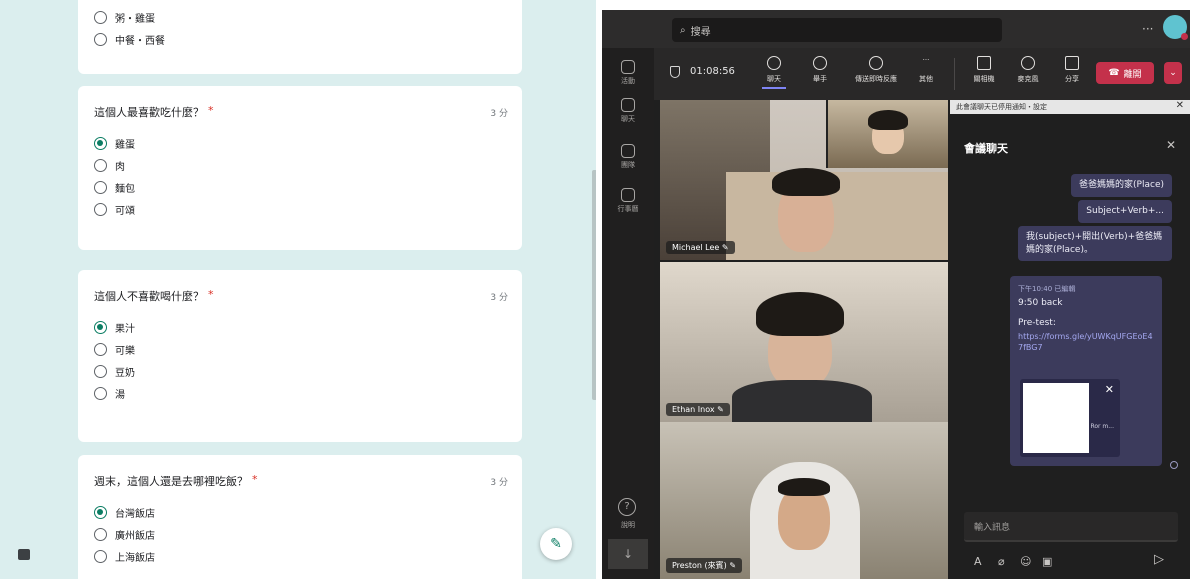  What do you see at coordinates (1001, 561) in the screenshot?
I see `attach-icon: ⌀` at bounding box center [1001, 561].